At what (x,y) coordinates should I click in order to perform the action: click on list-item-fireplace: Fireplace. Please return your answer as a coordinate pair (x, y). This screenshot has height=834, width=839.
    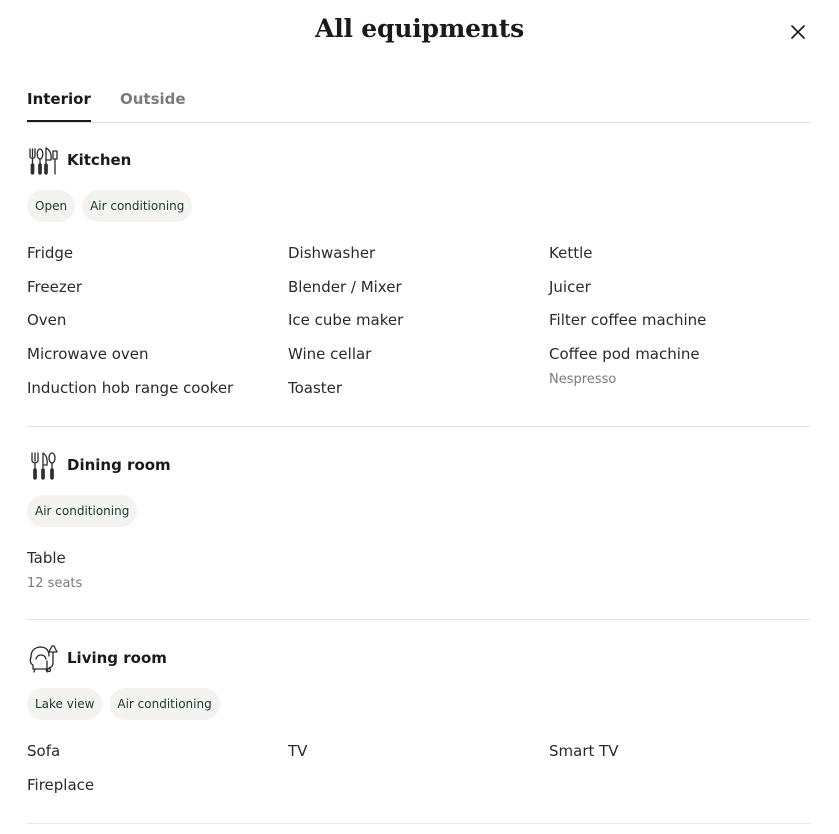
    Looking at the image, I should click on (61, 785).